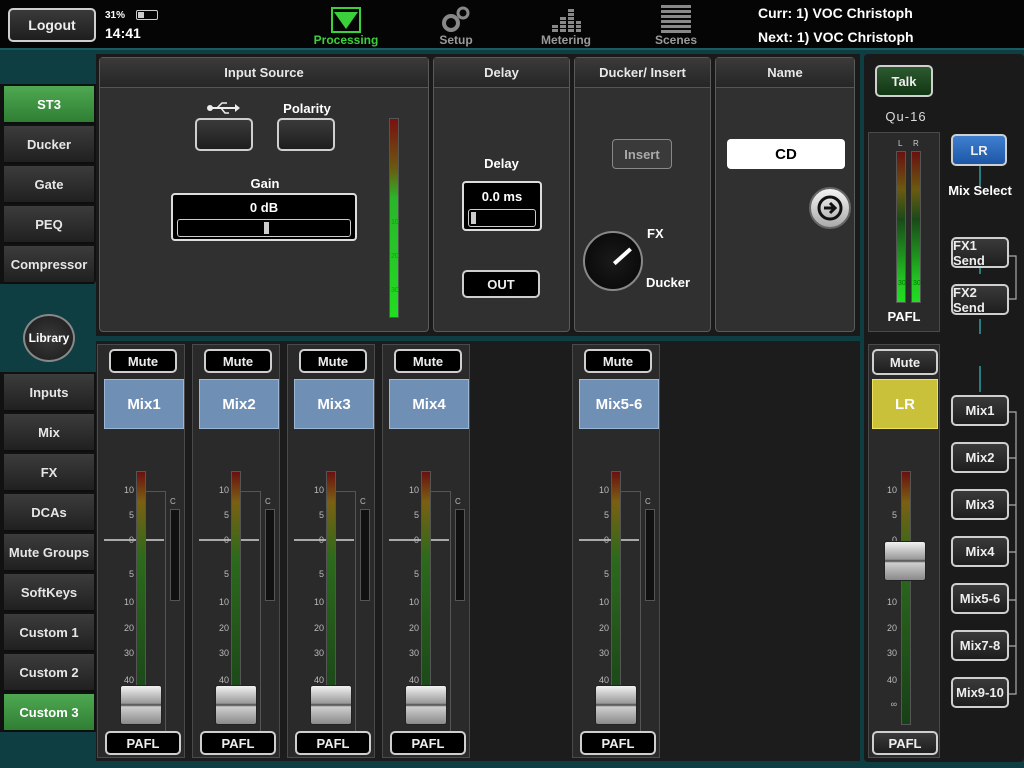 The width and height of the screenshot is (1024, 768). What do you see at coordinates (49, 593) in the screenshot?
I see `sidebar-item-softkeys: SoftKeys` at bounding box center [49, 593].